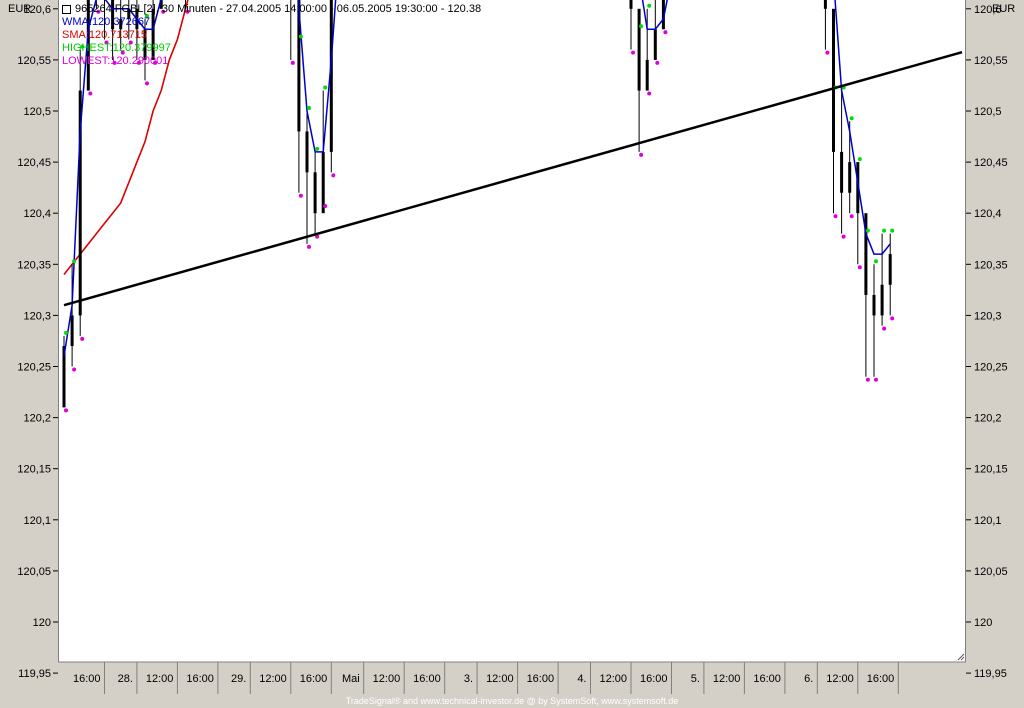  Describe the element at coordinates (988, 419) in the screenshot. I see `y-tick-label-right: 120,2` at that location.